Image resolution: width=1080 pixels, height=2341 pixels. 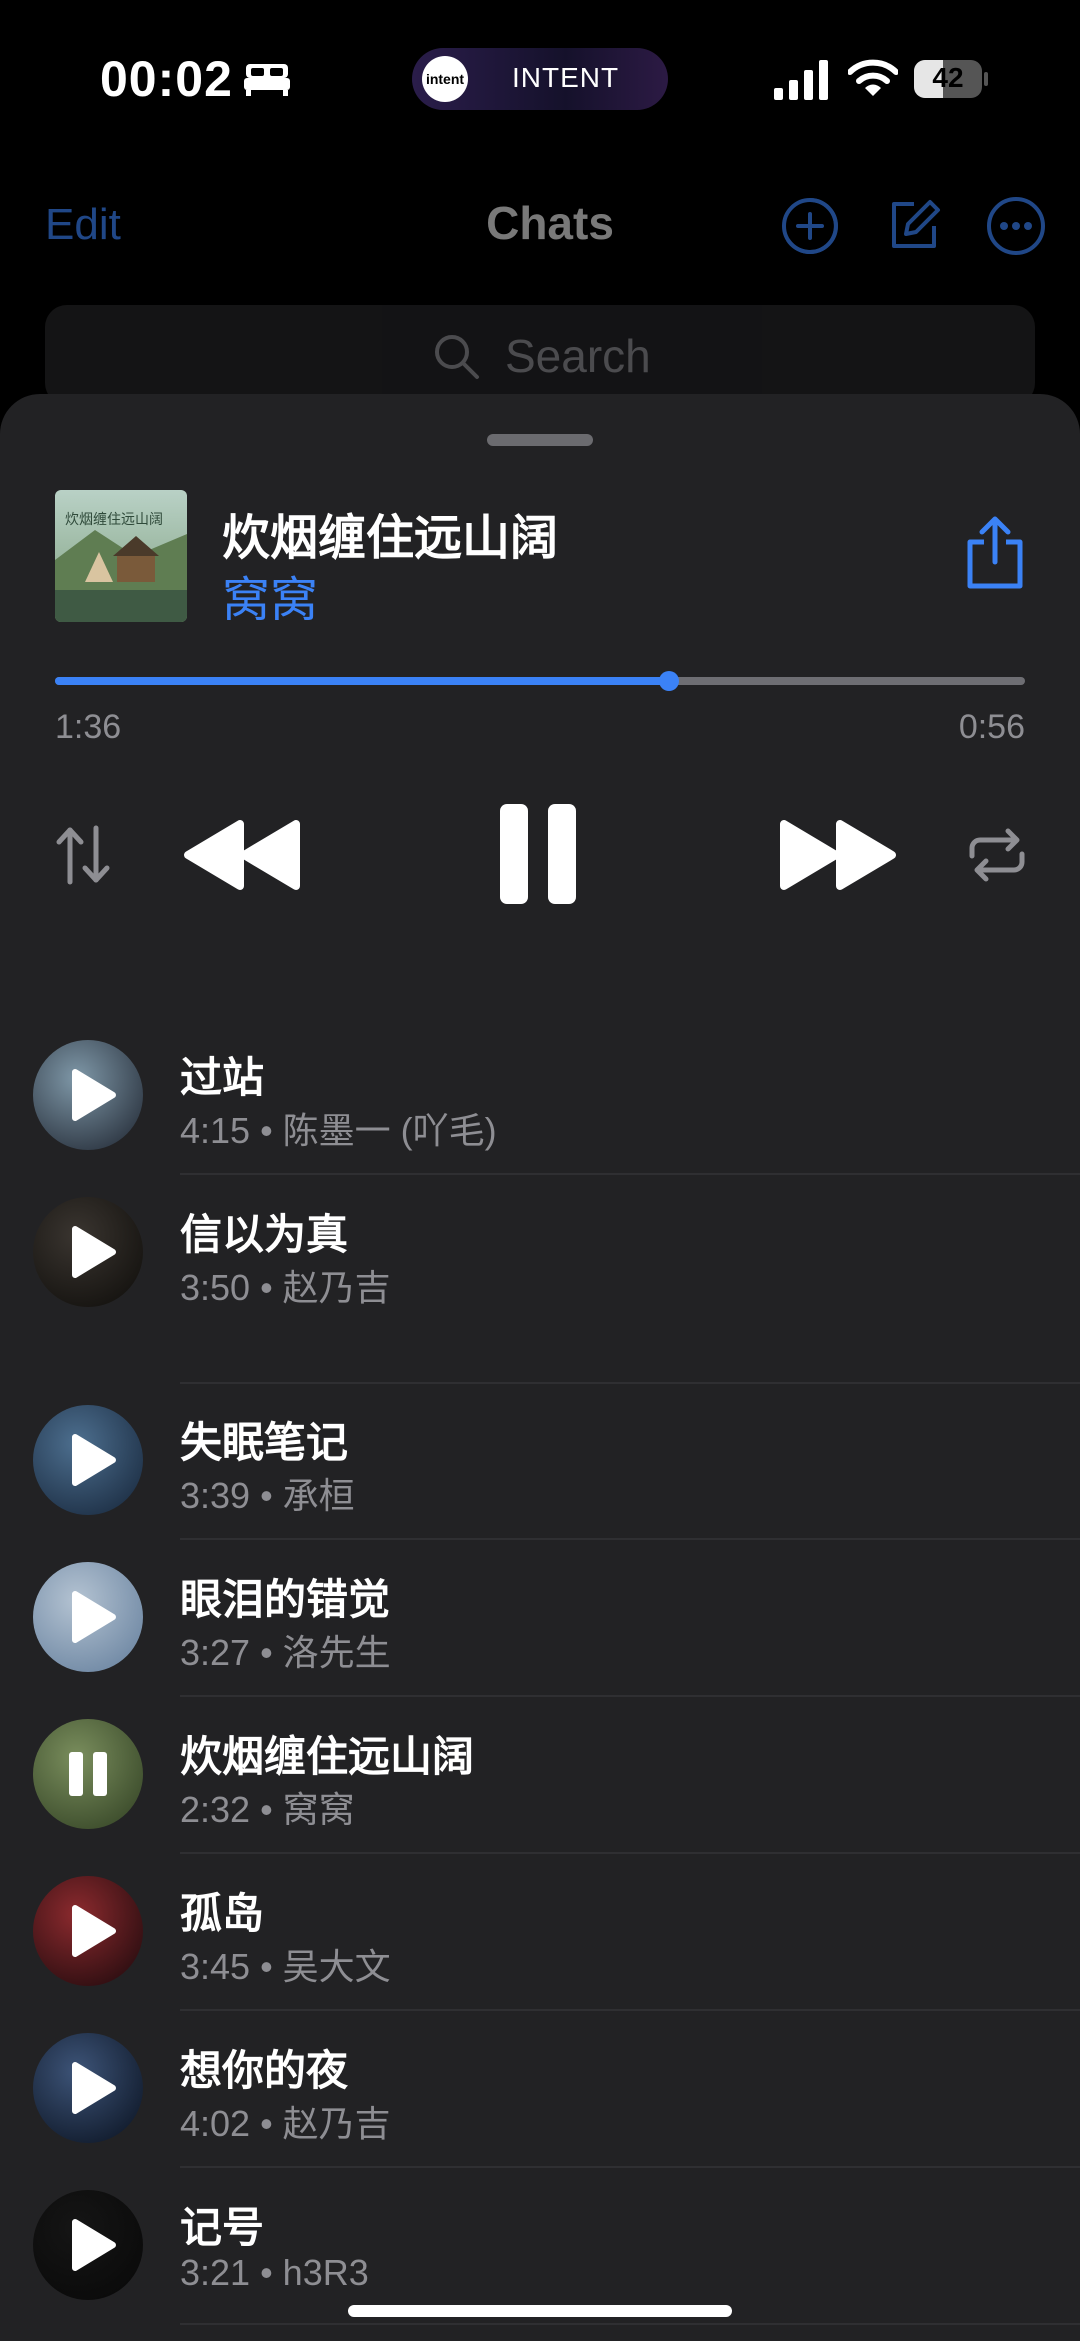 I want to click on progress-knob, so click(x=669, y=681).